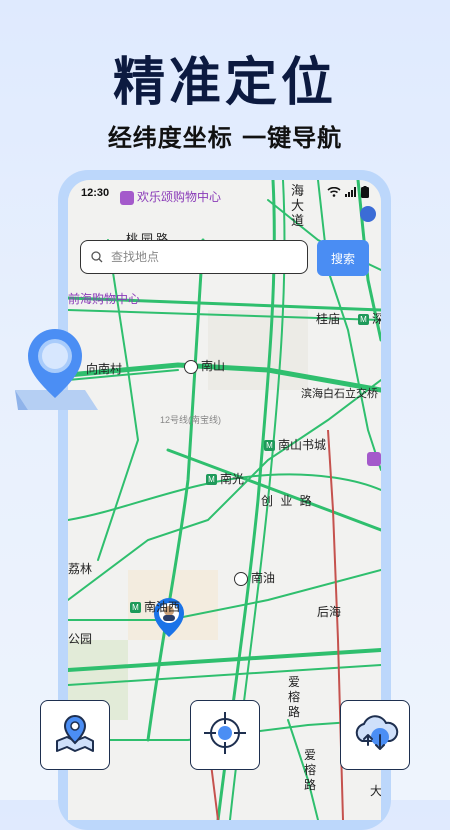  I want to click on search-input, so click(206, 257).